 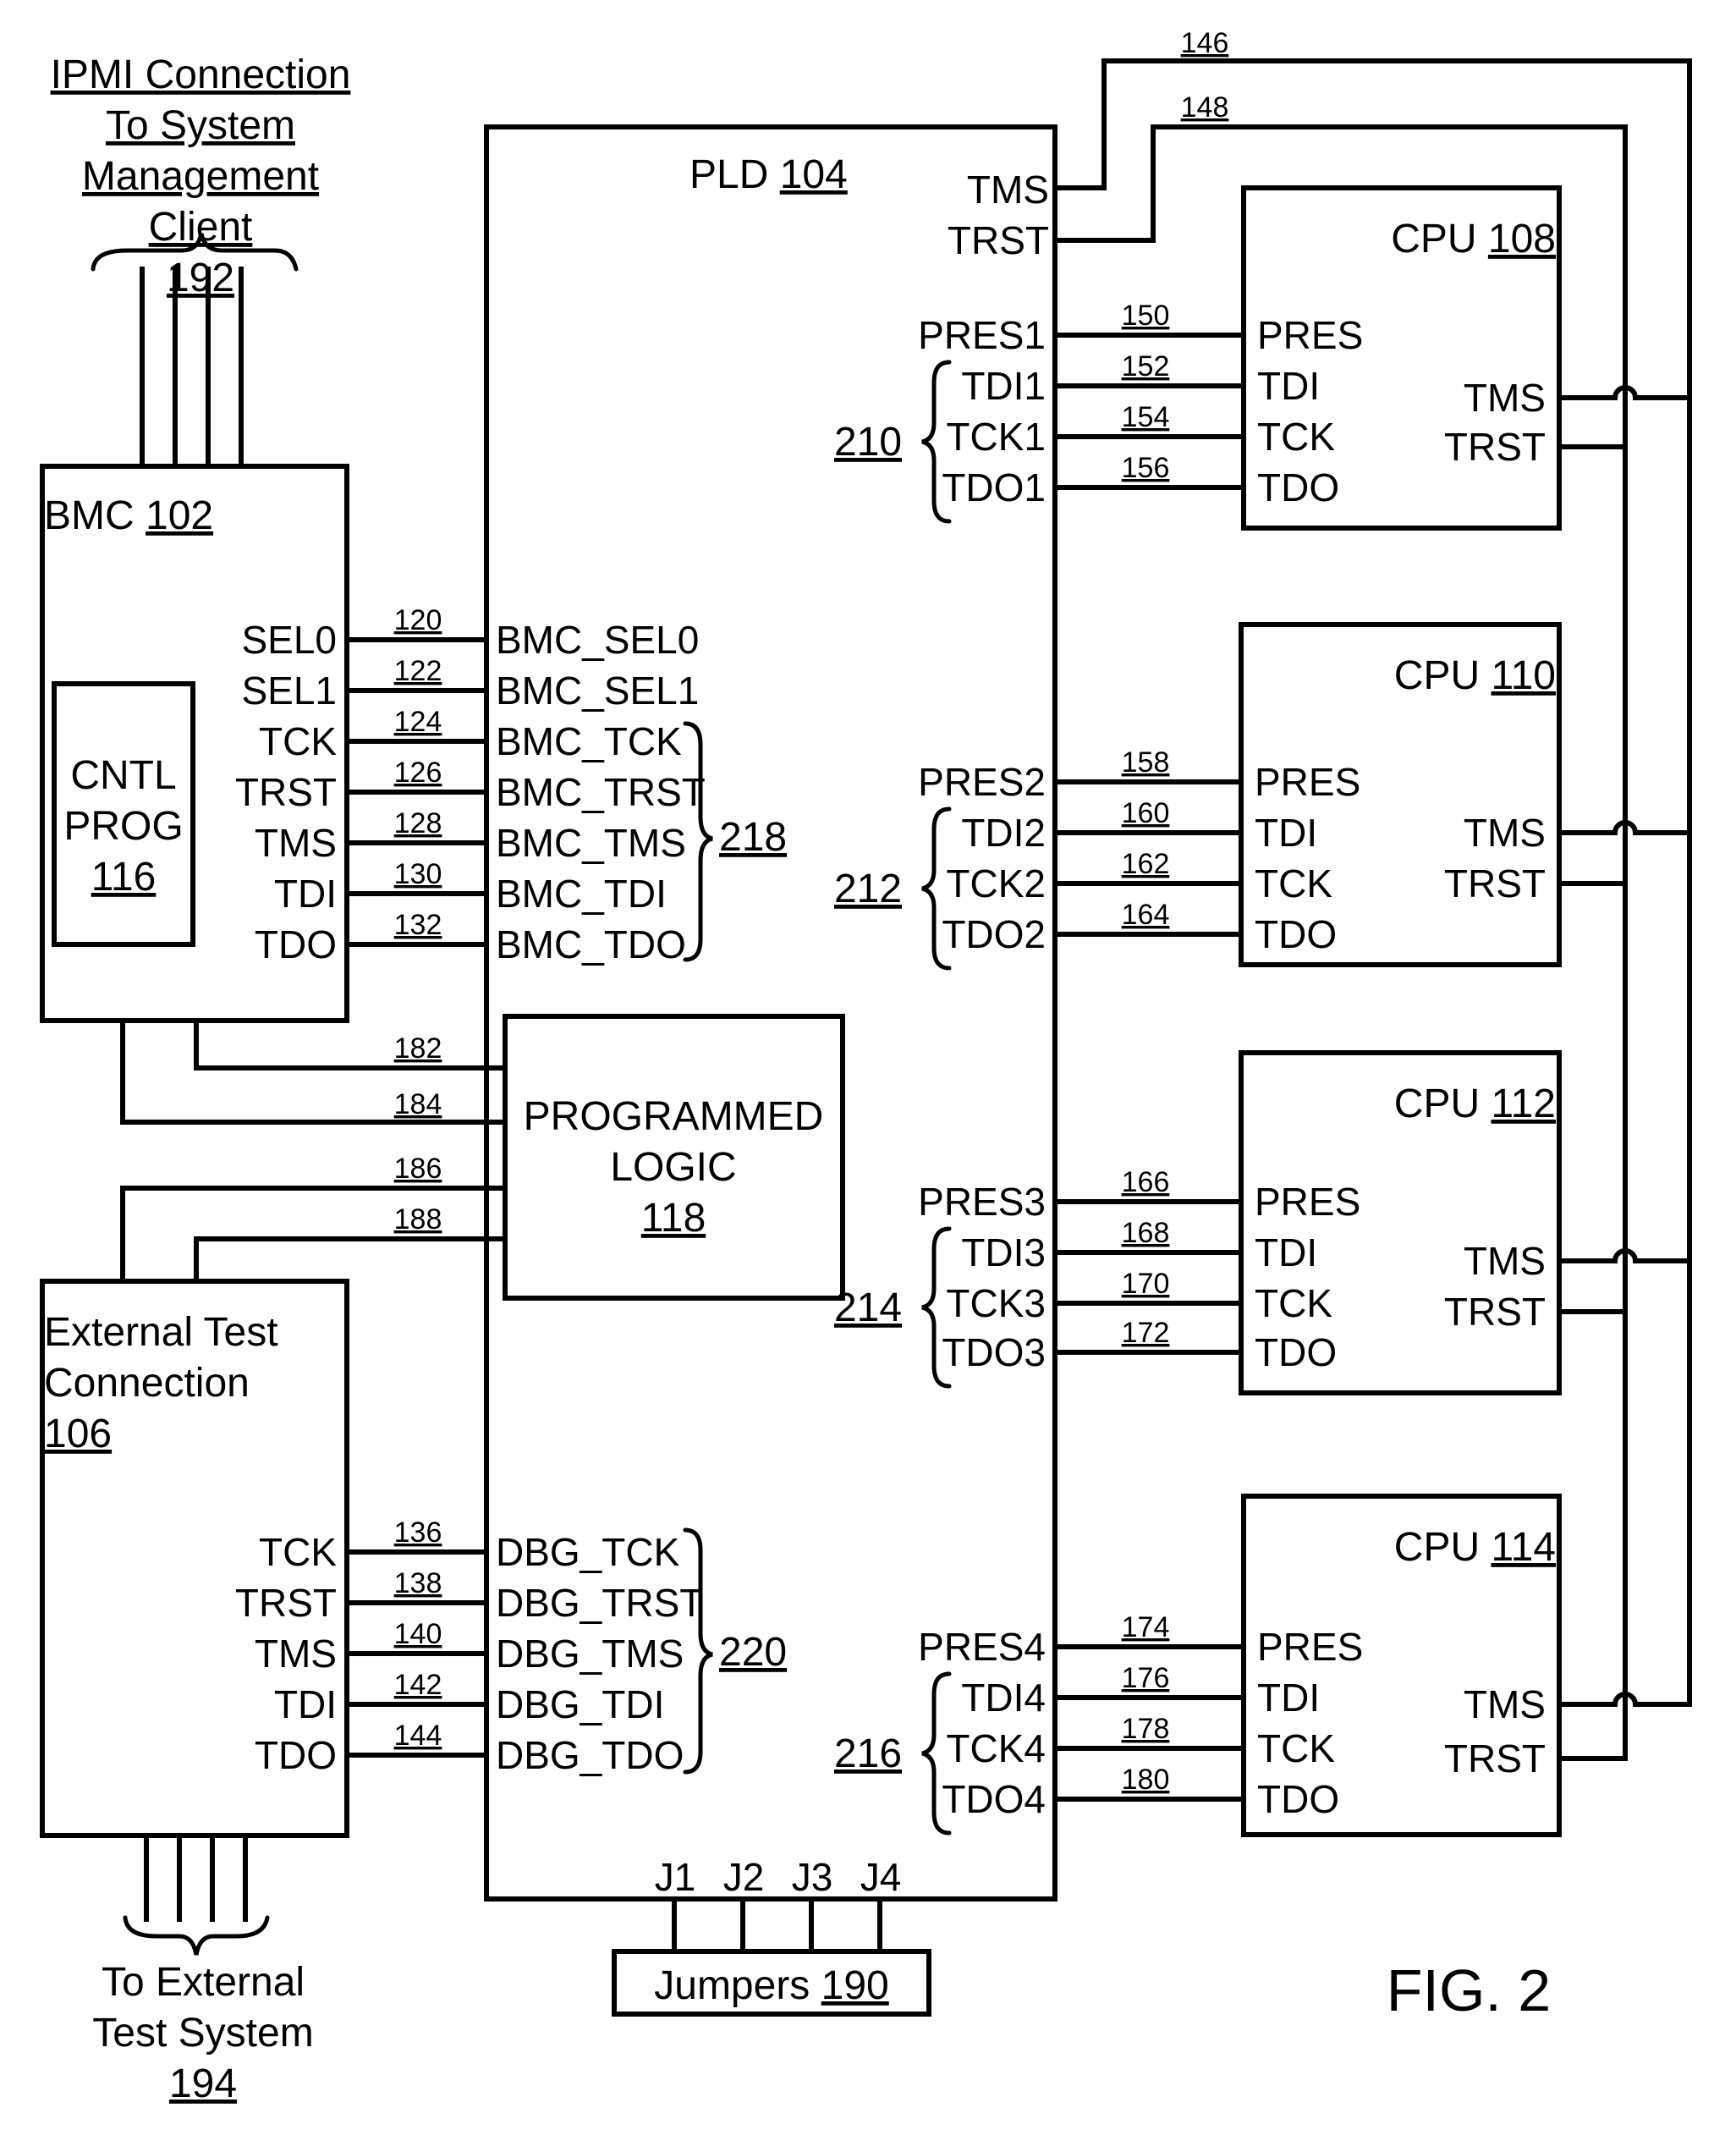 I want to click on cpu-title: CPU 110, so click(x=1475, y=675).